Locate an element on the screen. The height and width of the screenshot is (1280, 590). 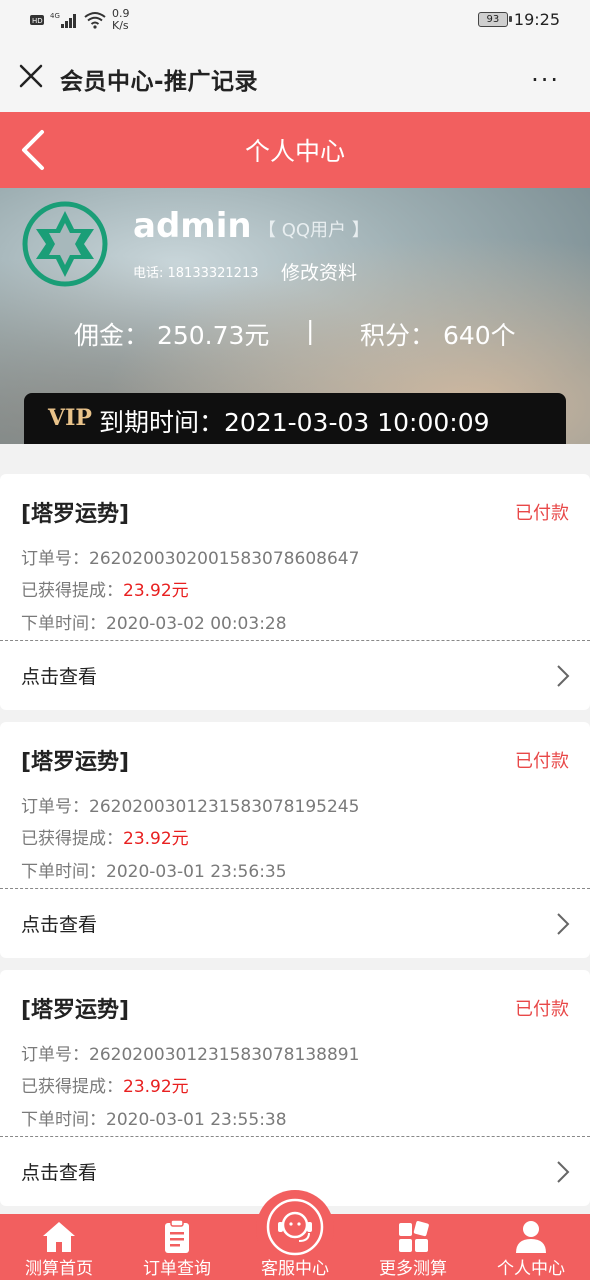
speed-unit: K/s is located at coordinates (120, 25).